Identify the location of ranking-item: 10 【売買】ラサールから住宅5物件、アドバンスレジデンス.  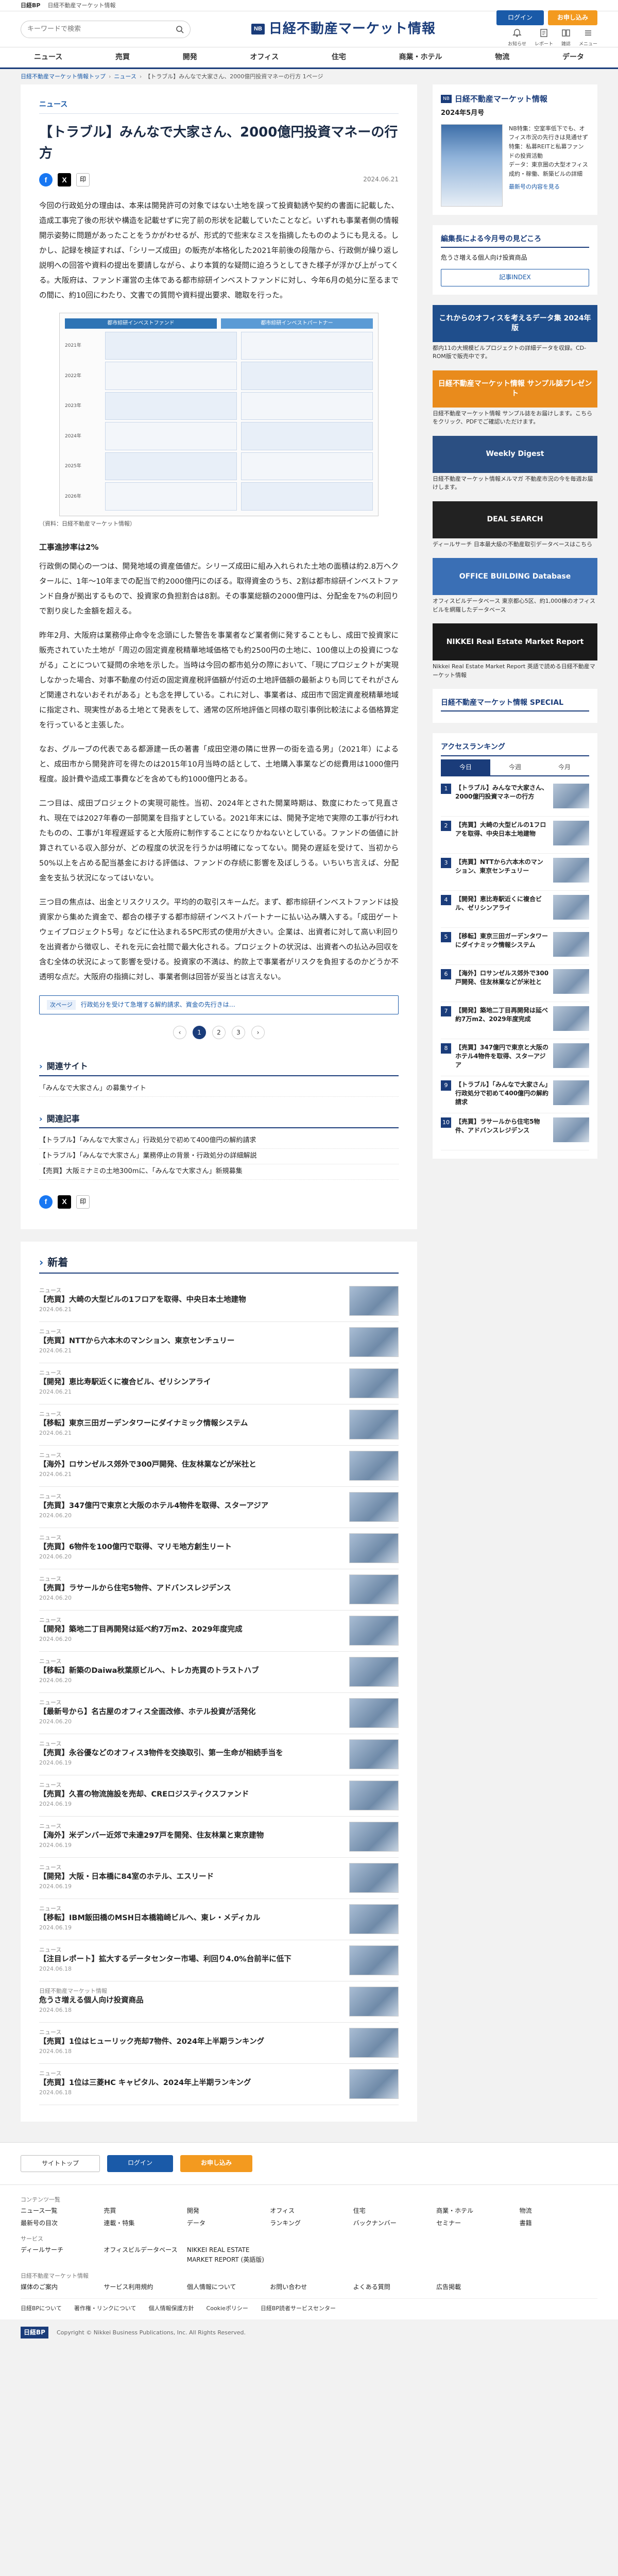
(515, 1132).